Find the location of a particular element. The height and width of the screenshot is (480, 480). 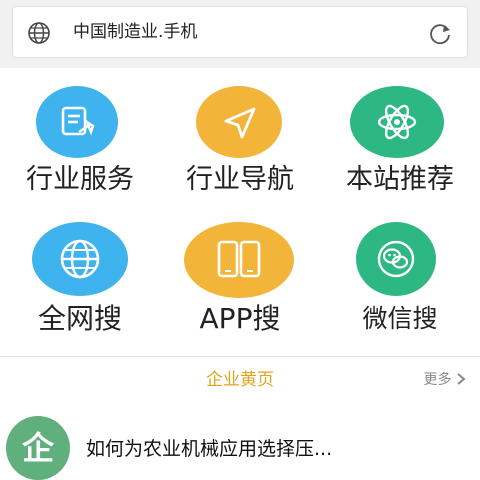

reload-icon is located at coordinates (440, 34).